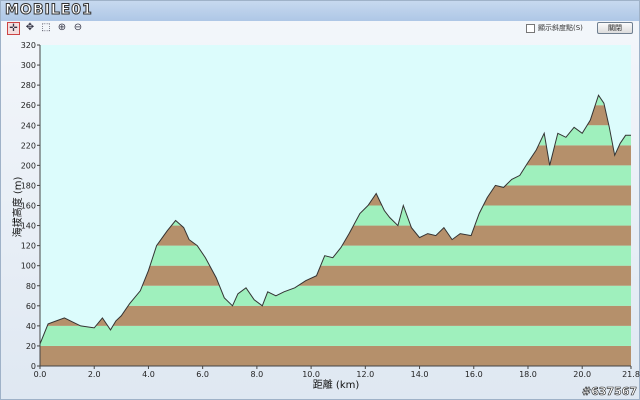 This screenshot has height=400, width=640. What do you see at coordinates (311, 374) in the screenshot?
I see `x-tick-label: 10.0` at bounding box center [311, 374].